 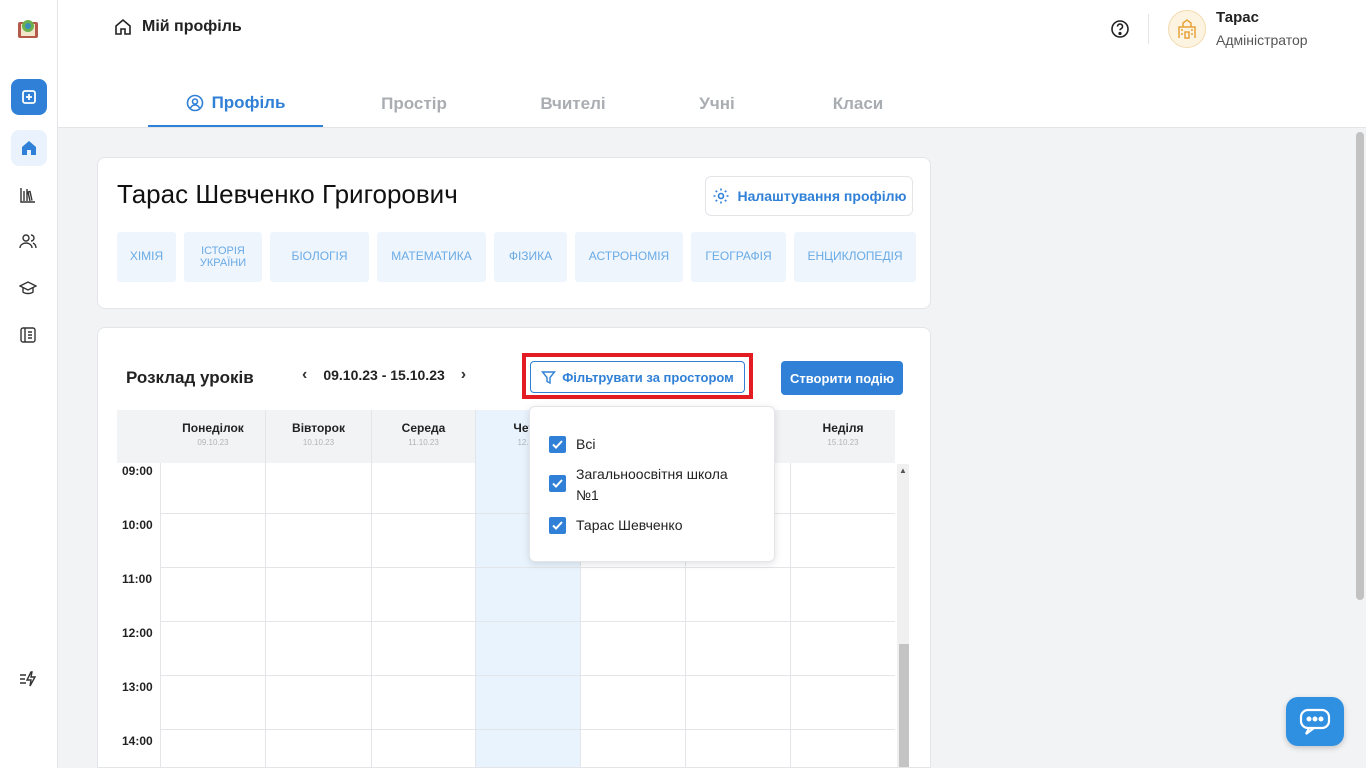 What do you see at coordinates (721, 196) in the screenshot?
I see `gear-icon` at bounding box center [721, 196].